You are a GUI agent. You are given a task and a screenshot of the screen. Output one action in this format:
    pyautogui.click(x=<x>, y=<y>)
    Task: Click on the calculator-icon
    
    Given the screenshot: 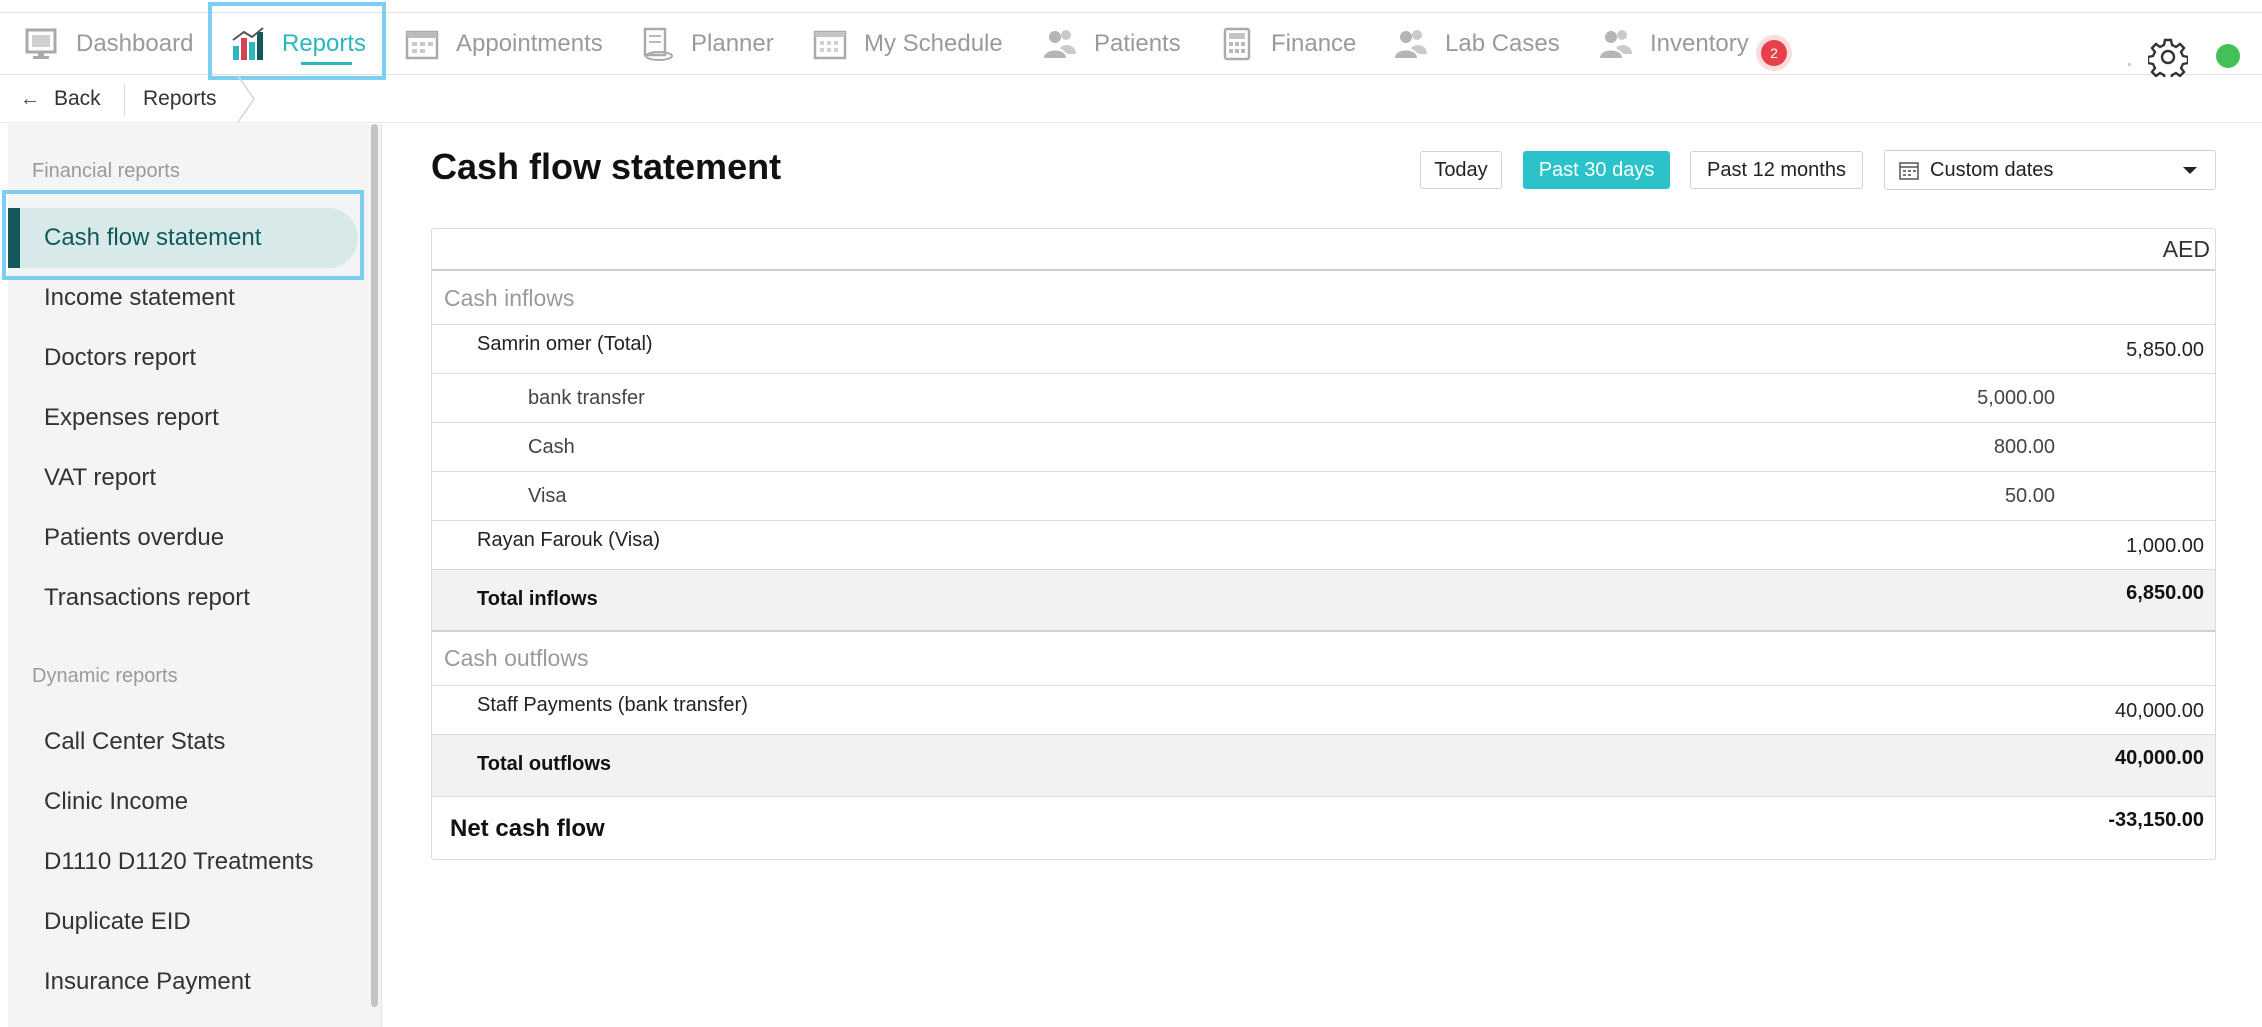 What is the action you would take?
    pyautogui.click(x=1237, y=44)
    